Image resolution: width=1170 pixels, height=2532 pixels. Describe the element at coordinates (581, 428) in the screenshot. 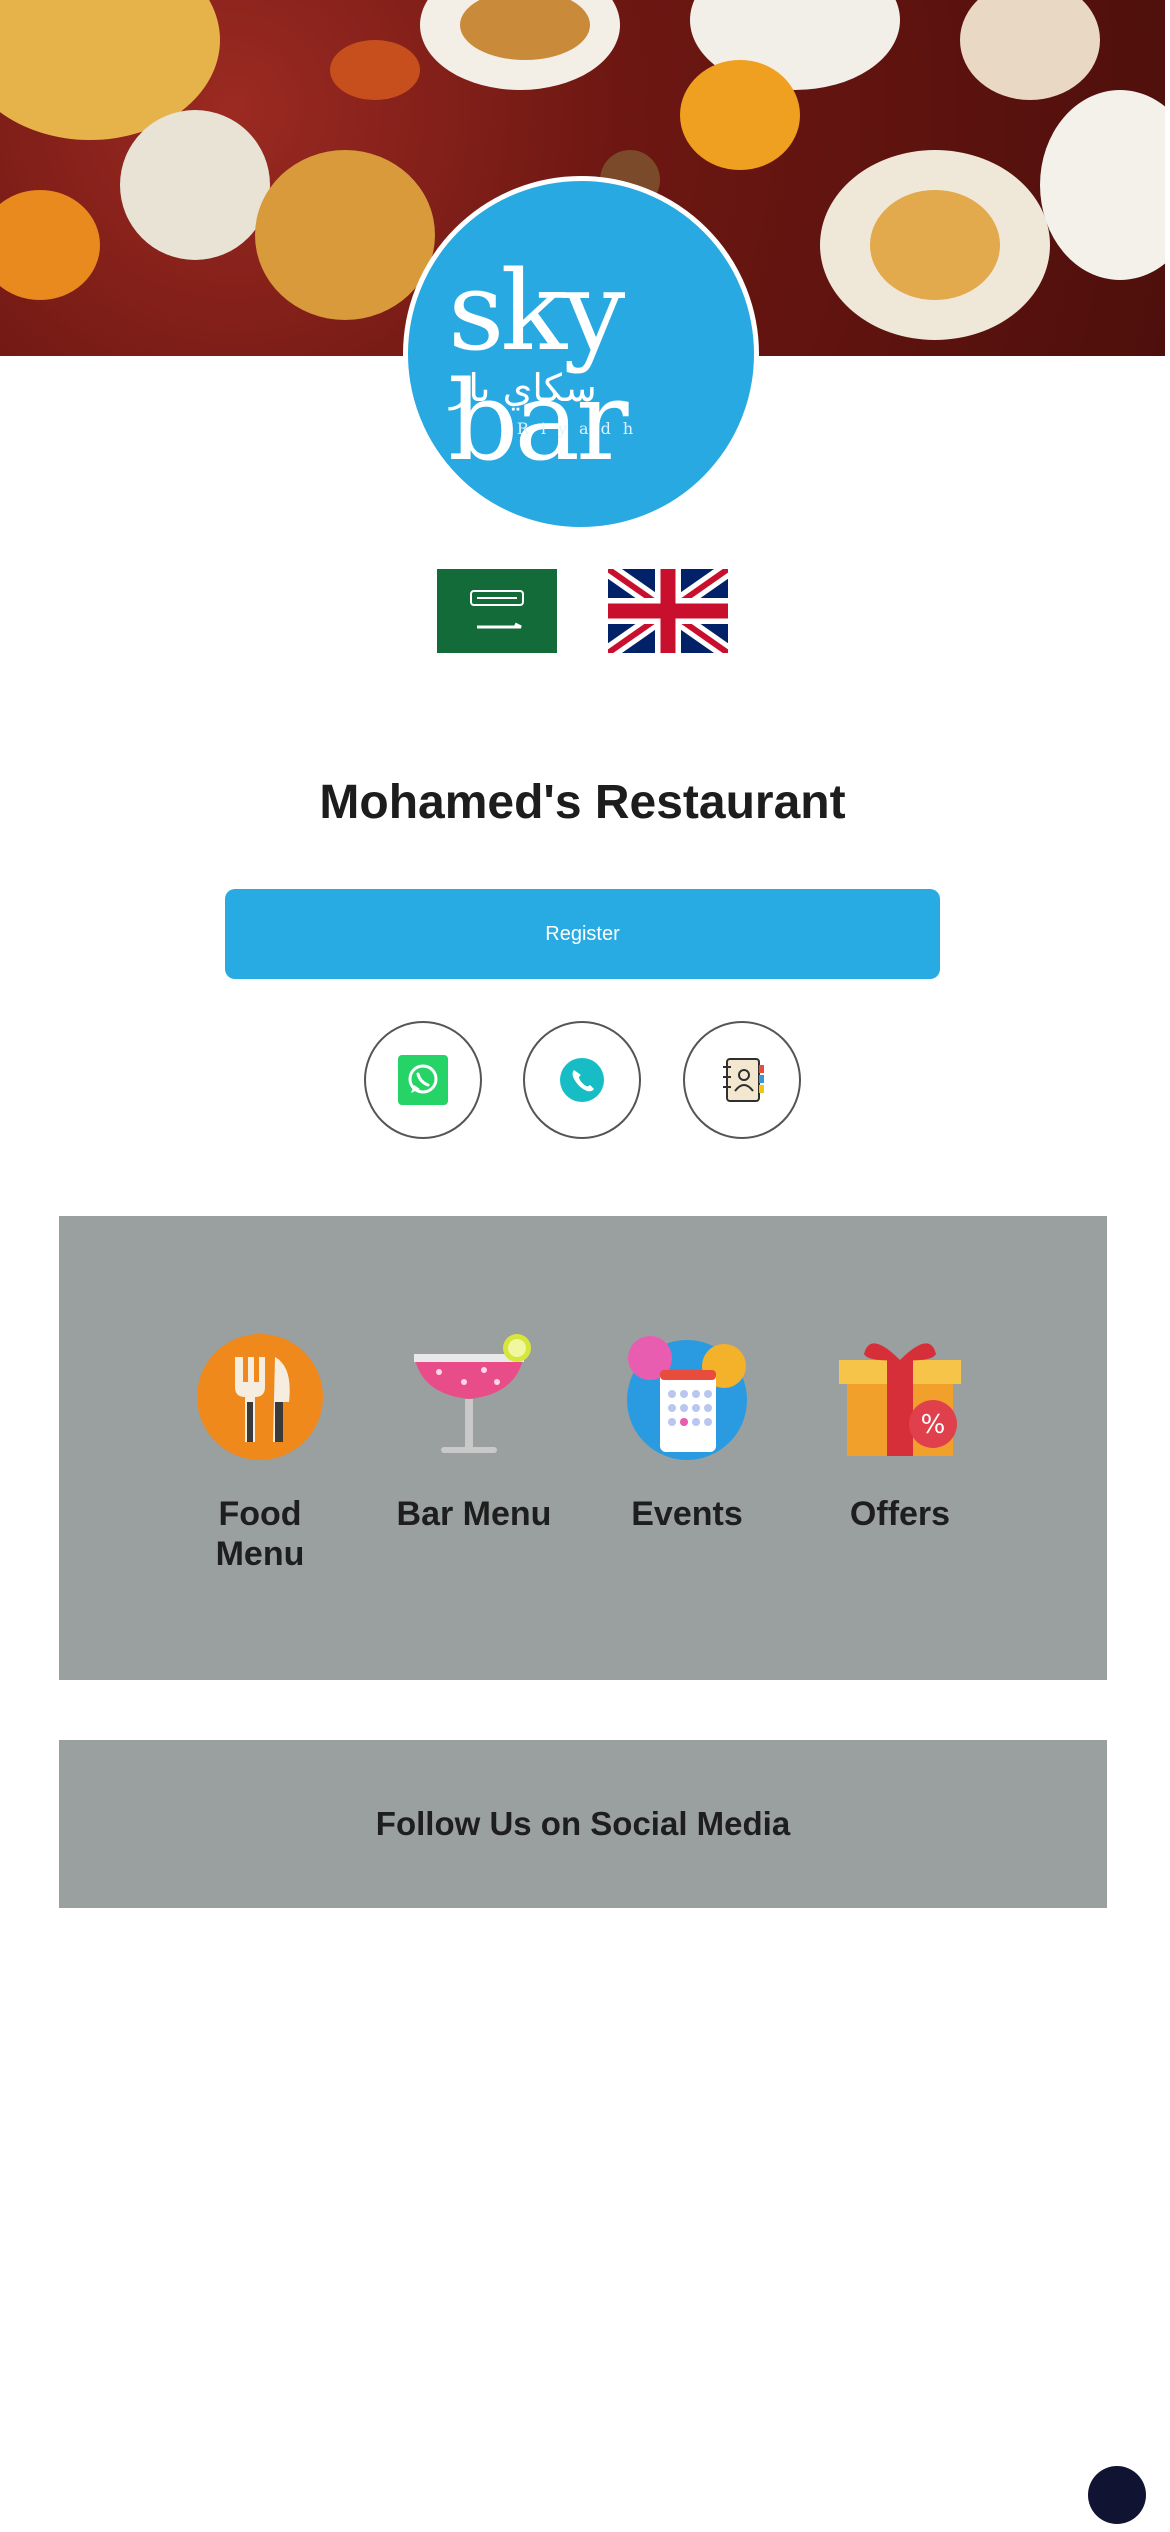

I see `logo-city-text: Riyadh` at that location.